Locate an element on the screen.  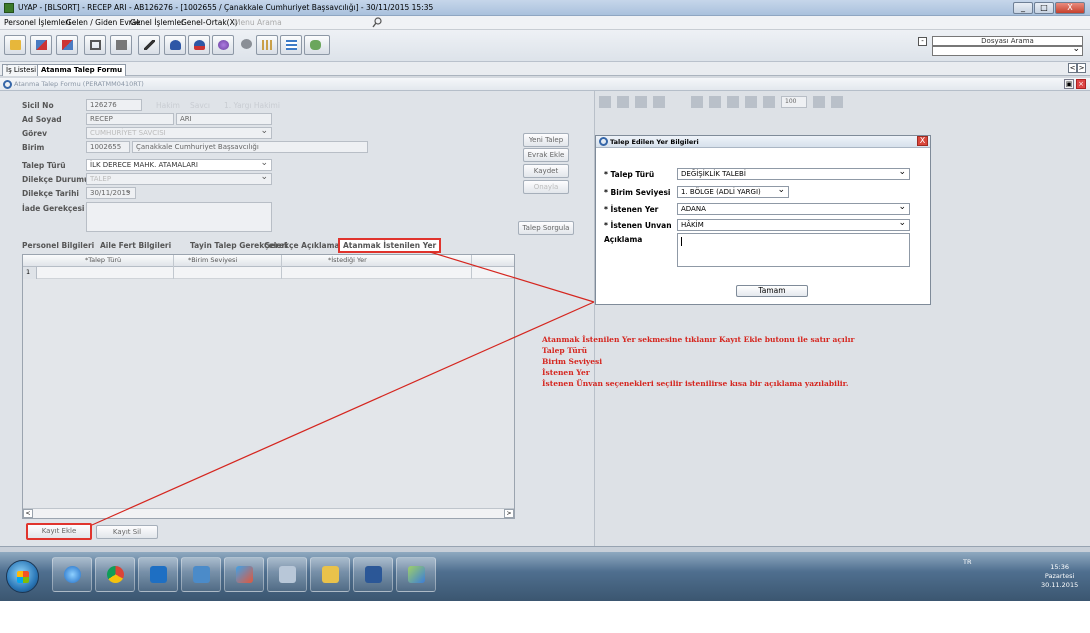
scroll-left-icon: < is located at coordinates (28, 513).